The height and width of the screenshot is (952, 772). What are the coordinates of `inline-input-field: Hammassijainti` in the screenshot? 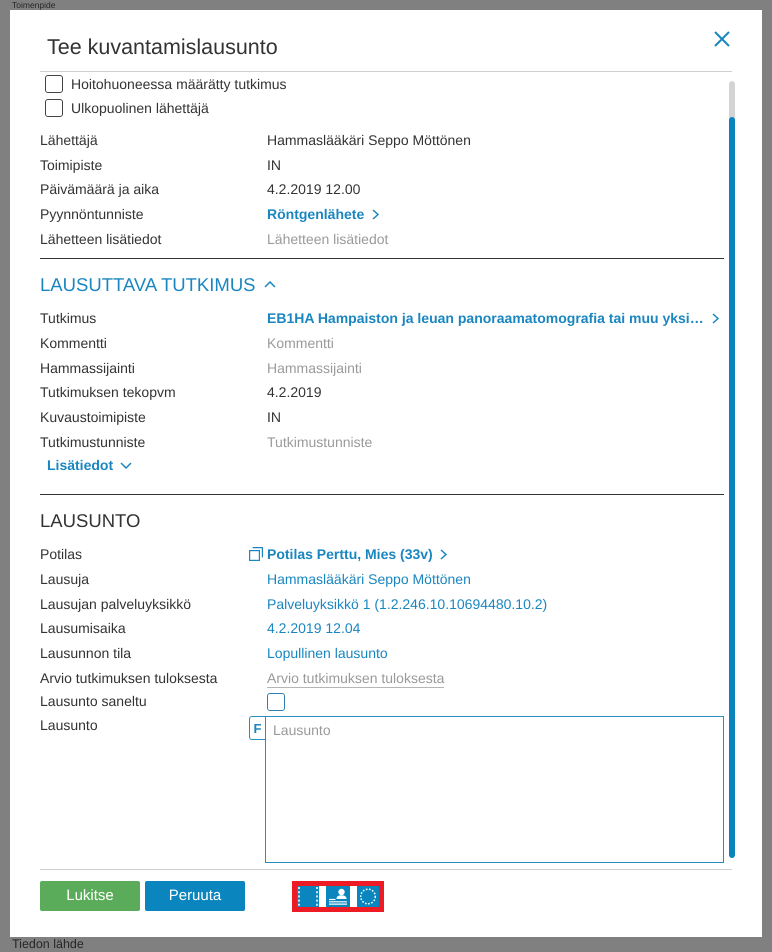 It's located at (314, 368).